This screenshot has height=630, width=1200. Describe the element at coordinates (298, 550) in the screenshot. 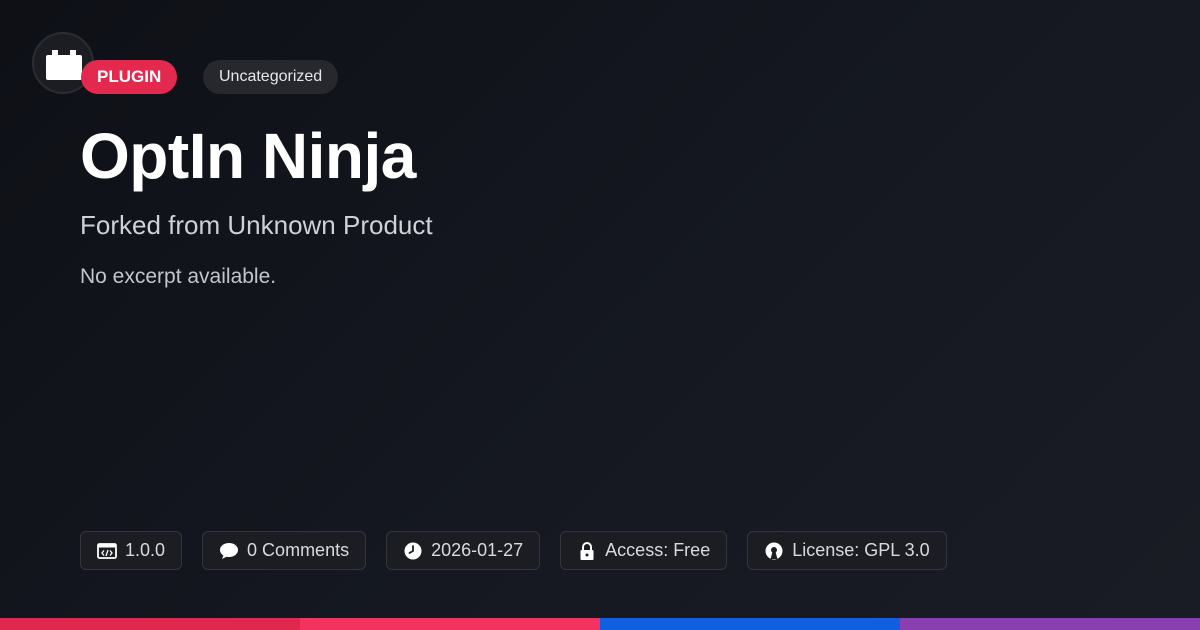

I see `comments-label: 0 Comments` at that location.